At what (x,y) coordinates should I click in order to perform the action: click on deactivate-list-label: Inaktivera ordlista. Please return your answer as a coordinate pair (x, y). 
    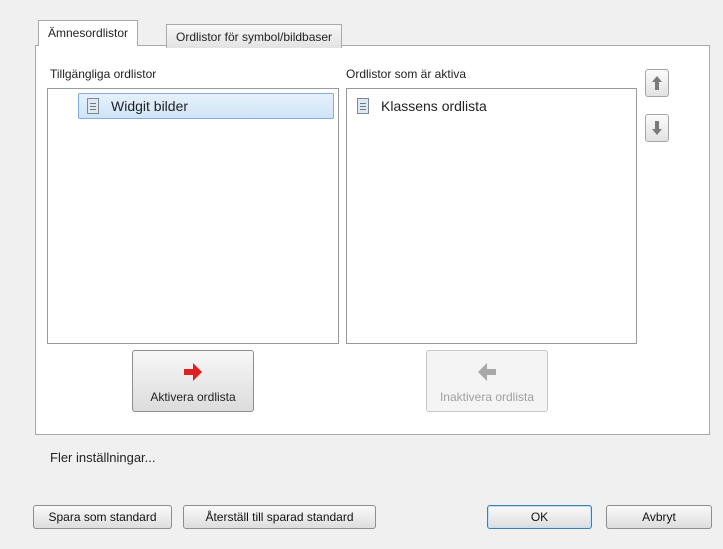
    Looking at the image, I should click on (487, 397).